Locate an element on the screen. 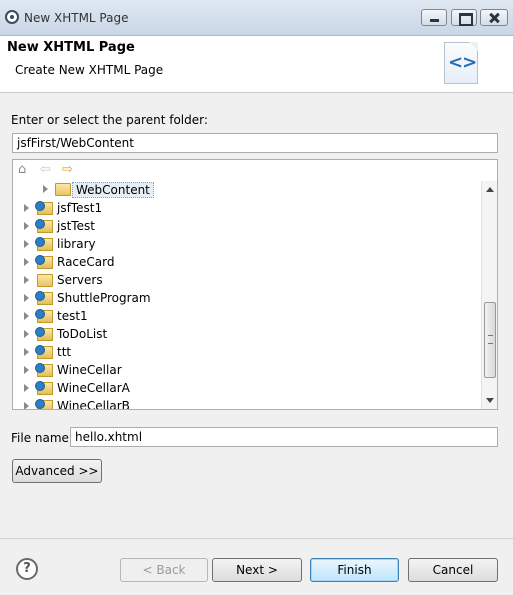 Image resolution: width=513 pixels, height=595 pixels. wizard-description: Create New XHTML Page is located at coordinates (89, 70).